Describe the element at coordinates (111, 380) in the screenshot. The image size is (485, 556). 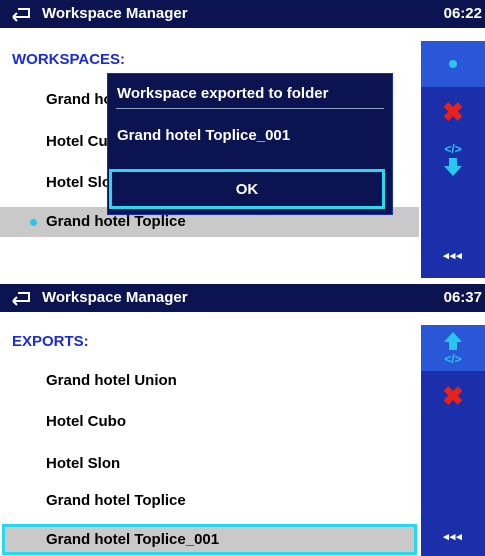
I see `list-item: Grand hotel Union` at that location.